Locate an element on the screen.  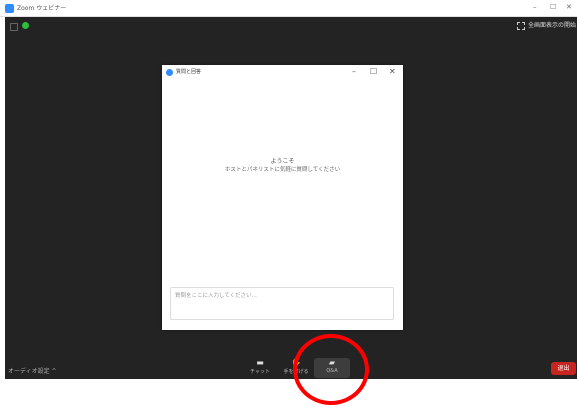
welcome-subtext: ホストとパネリストに気軽に質問してください is located at coordinates (282, 170).